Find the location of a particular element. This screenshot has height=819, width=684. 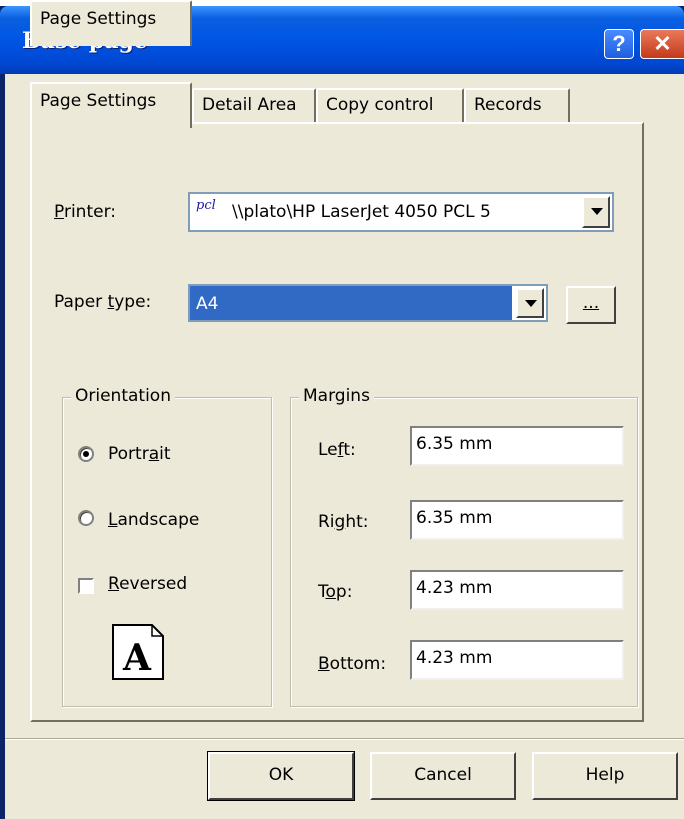

cancel-button: Cancel is located at coordinates (443, 776).